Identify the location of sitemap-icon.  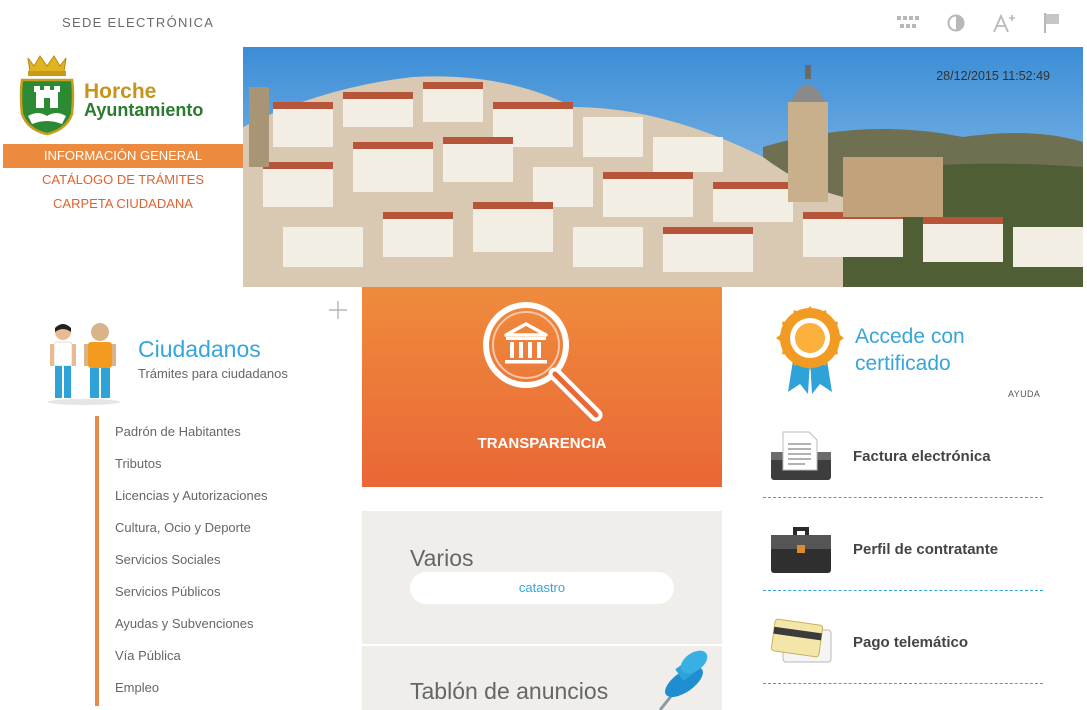
(908, 23).